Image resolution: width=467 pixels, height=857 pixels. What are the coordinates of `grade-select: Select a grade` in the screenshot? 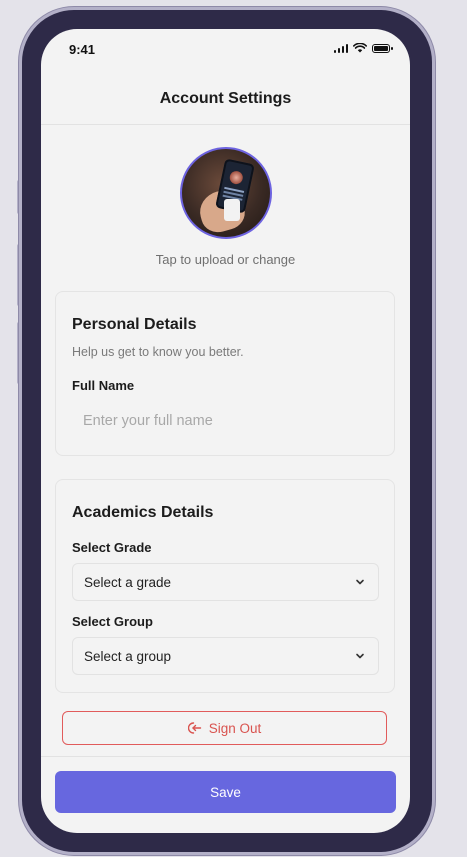 It's located at (225, 582).